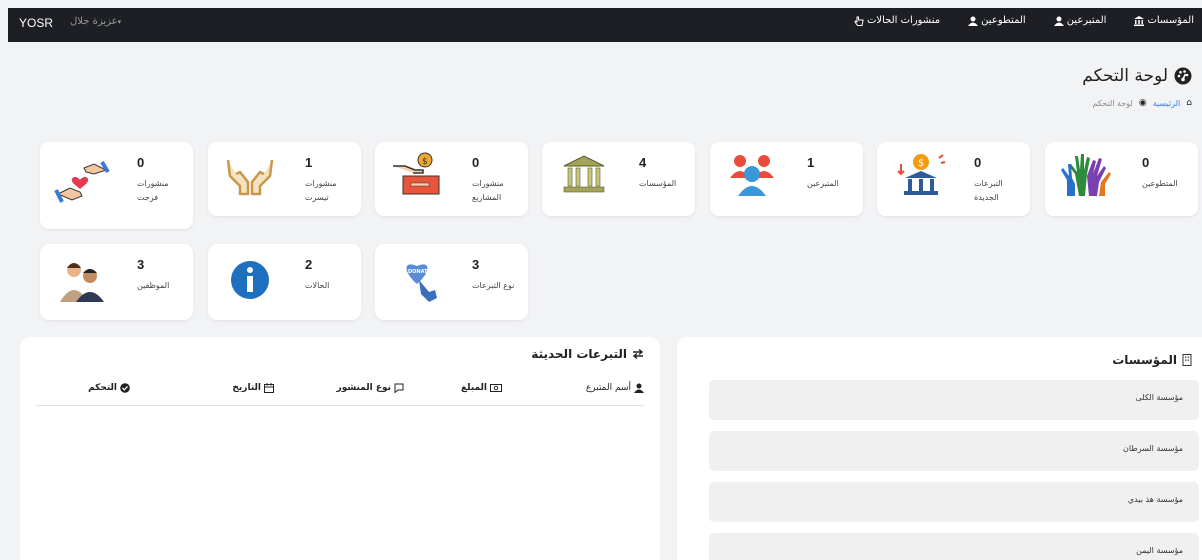  Describe the element at coordinates (416, 173) in the screenshot. I see `project-coin-box-icon: $` at that location.